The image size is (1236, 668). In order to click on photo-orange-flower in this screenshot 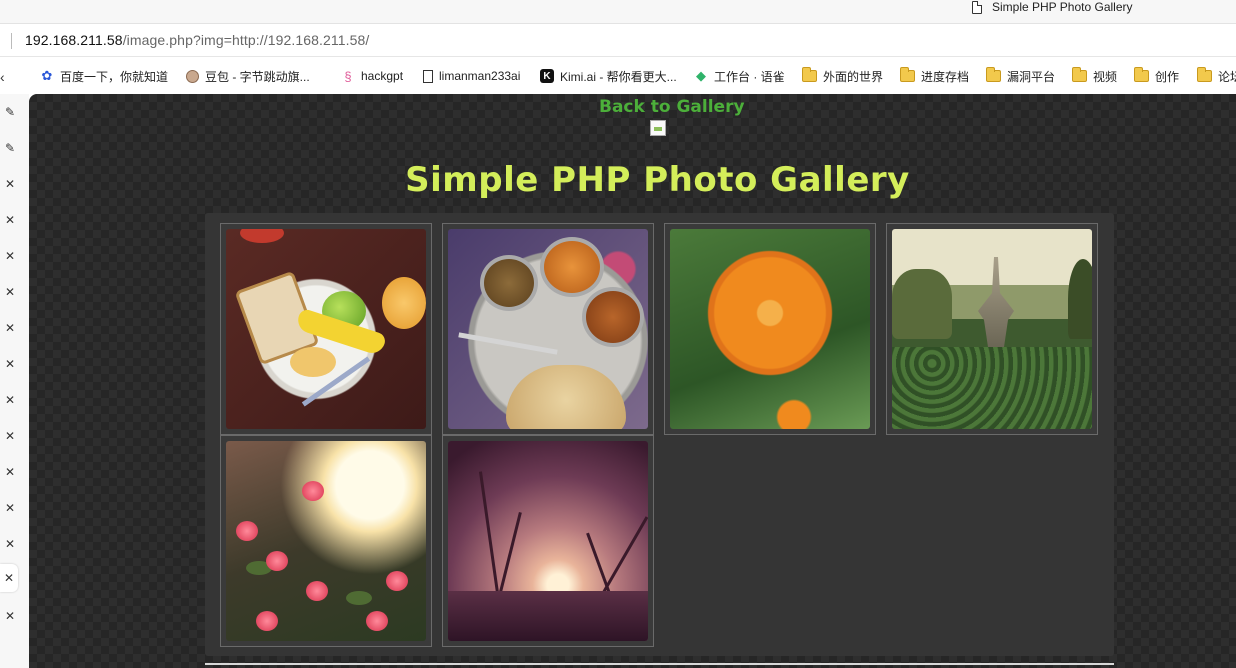, I will do `click(770, 329)`.